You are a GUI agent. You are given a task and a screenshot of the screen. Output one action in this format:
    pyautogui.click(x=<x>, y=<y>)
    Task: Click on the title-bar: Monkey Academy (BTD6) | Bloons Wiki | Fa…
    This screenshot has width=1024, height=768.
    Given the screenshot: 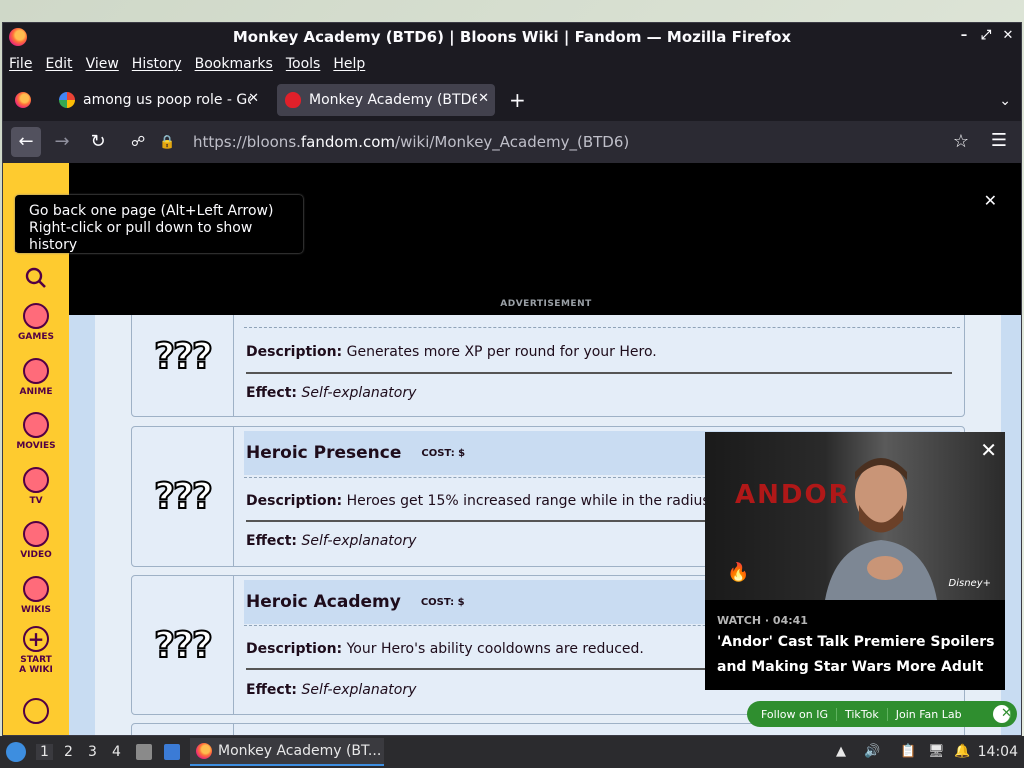 What is the action you would take?
    pyautogui.click(x=512, y=37)
    